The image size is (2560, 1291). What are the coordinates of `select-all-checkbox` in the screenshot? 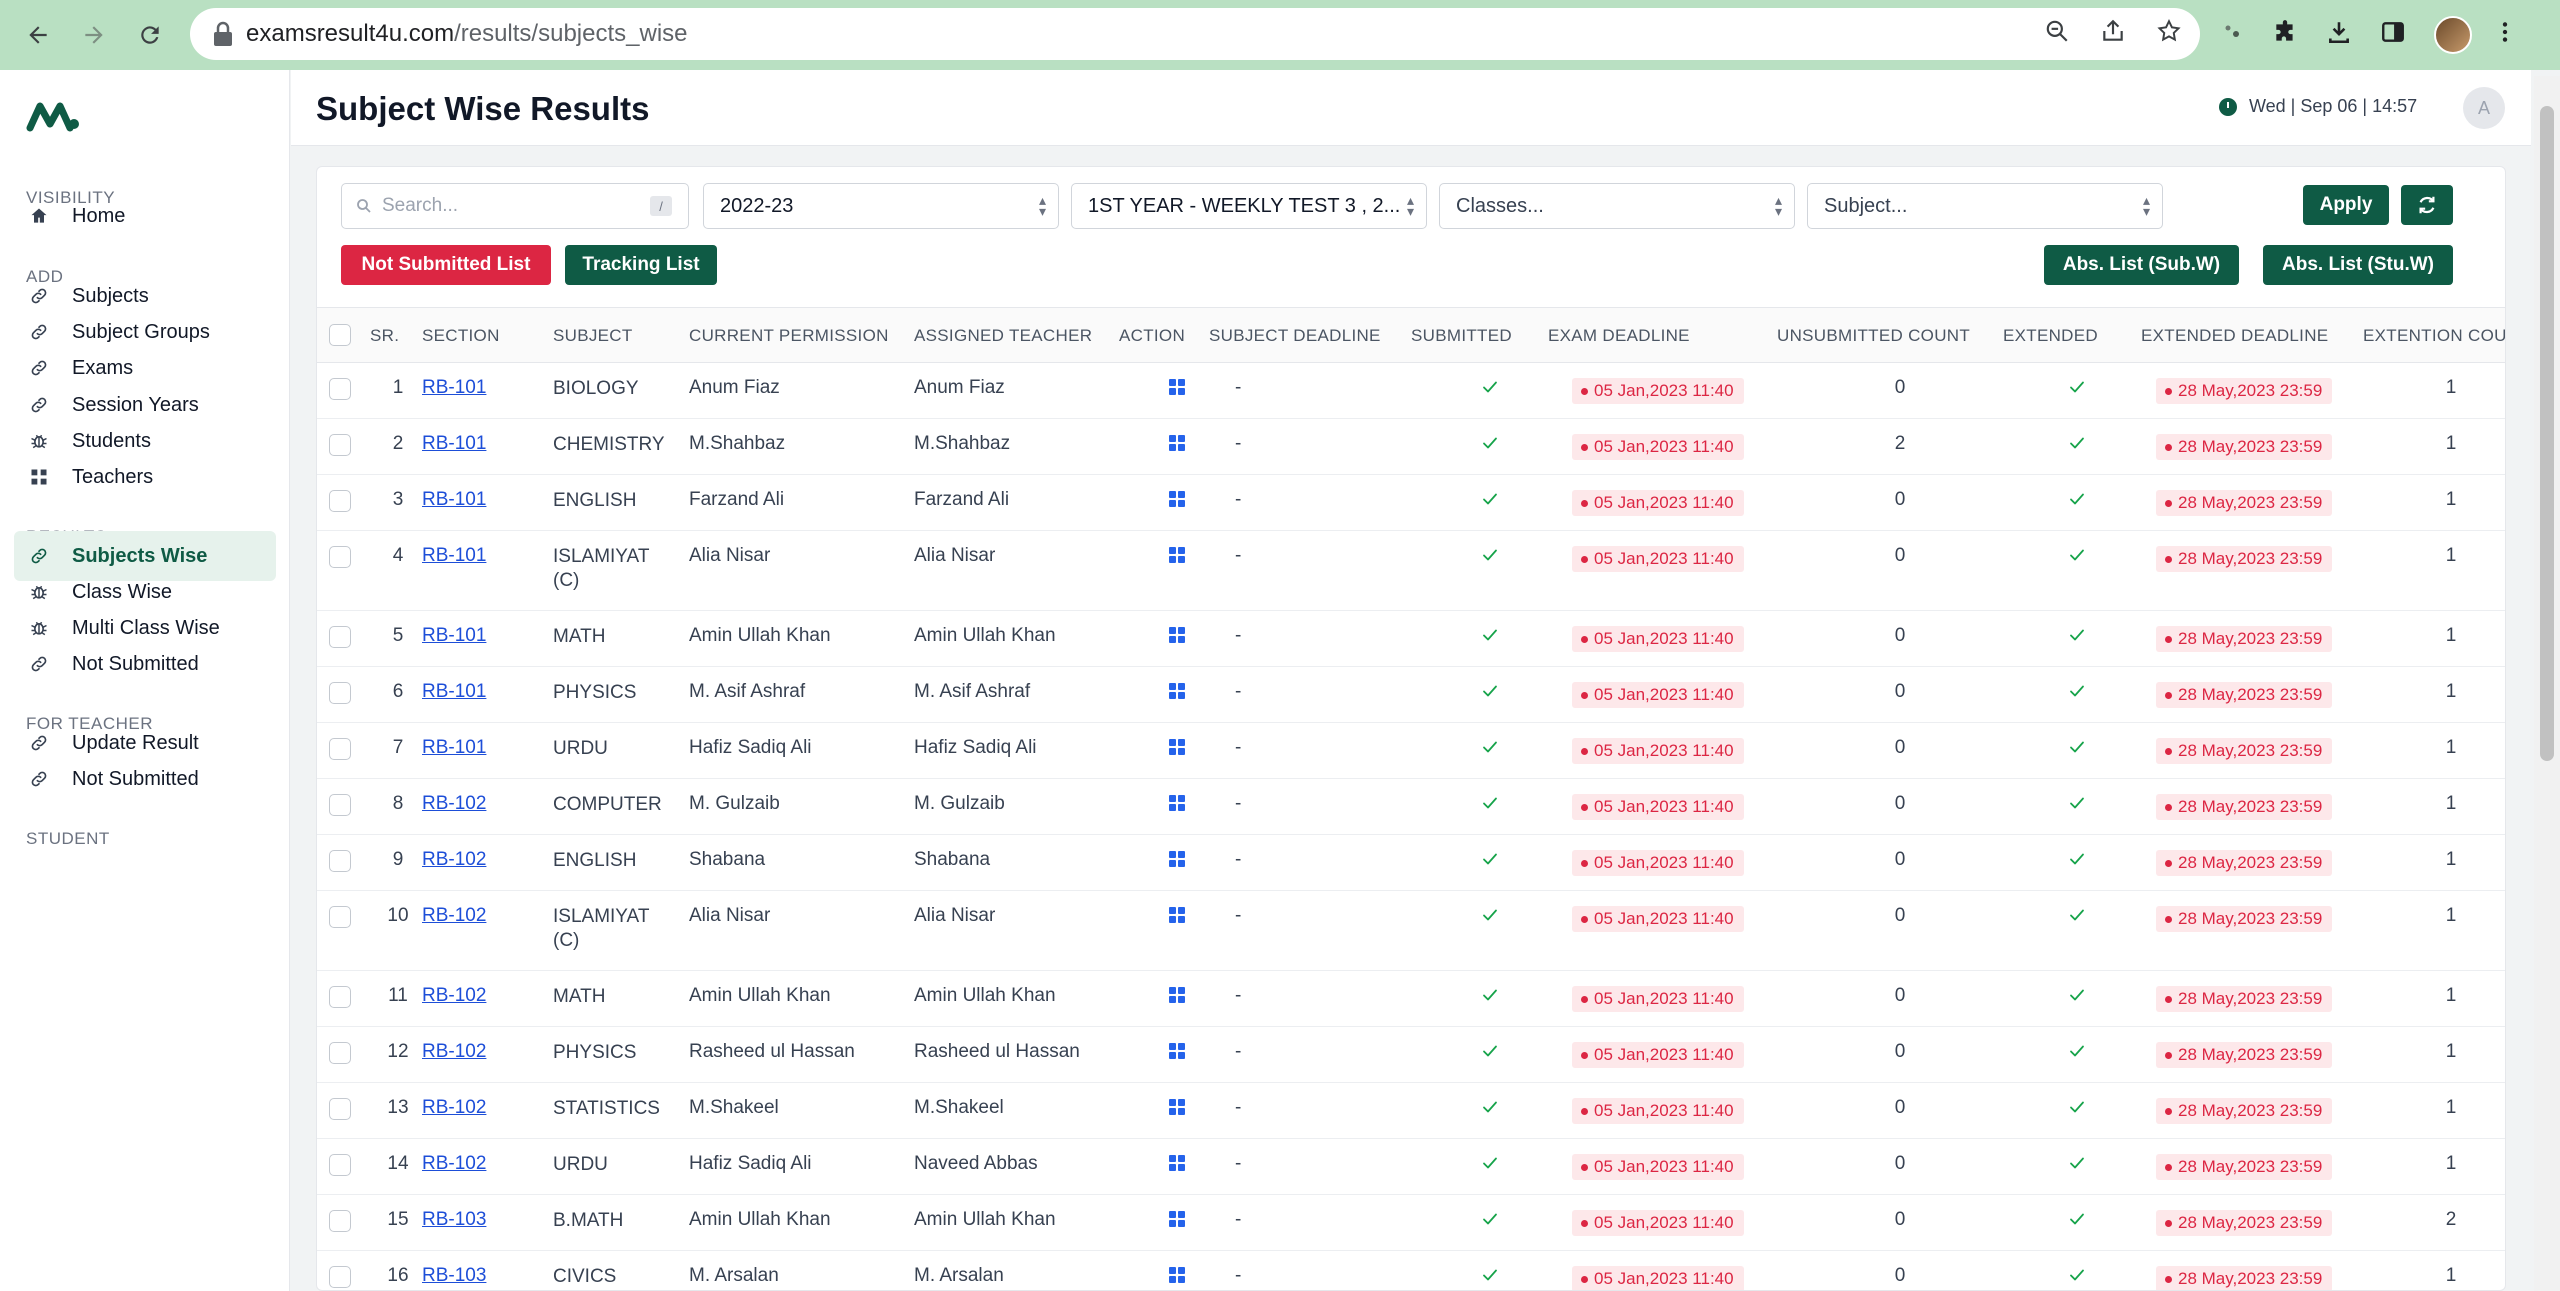 It's located at (340, 335).